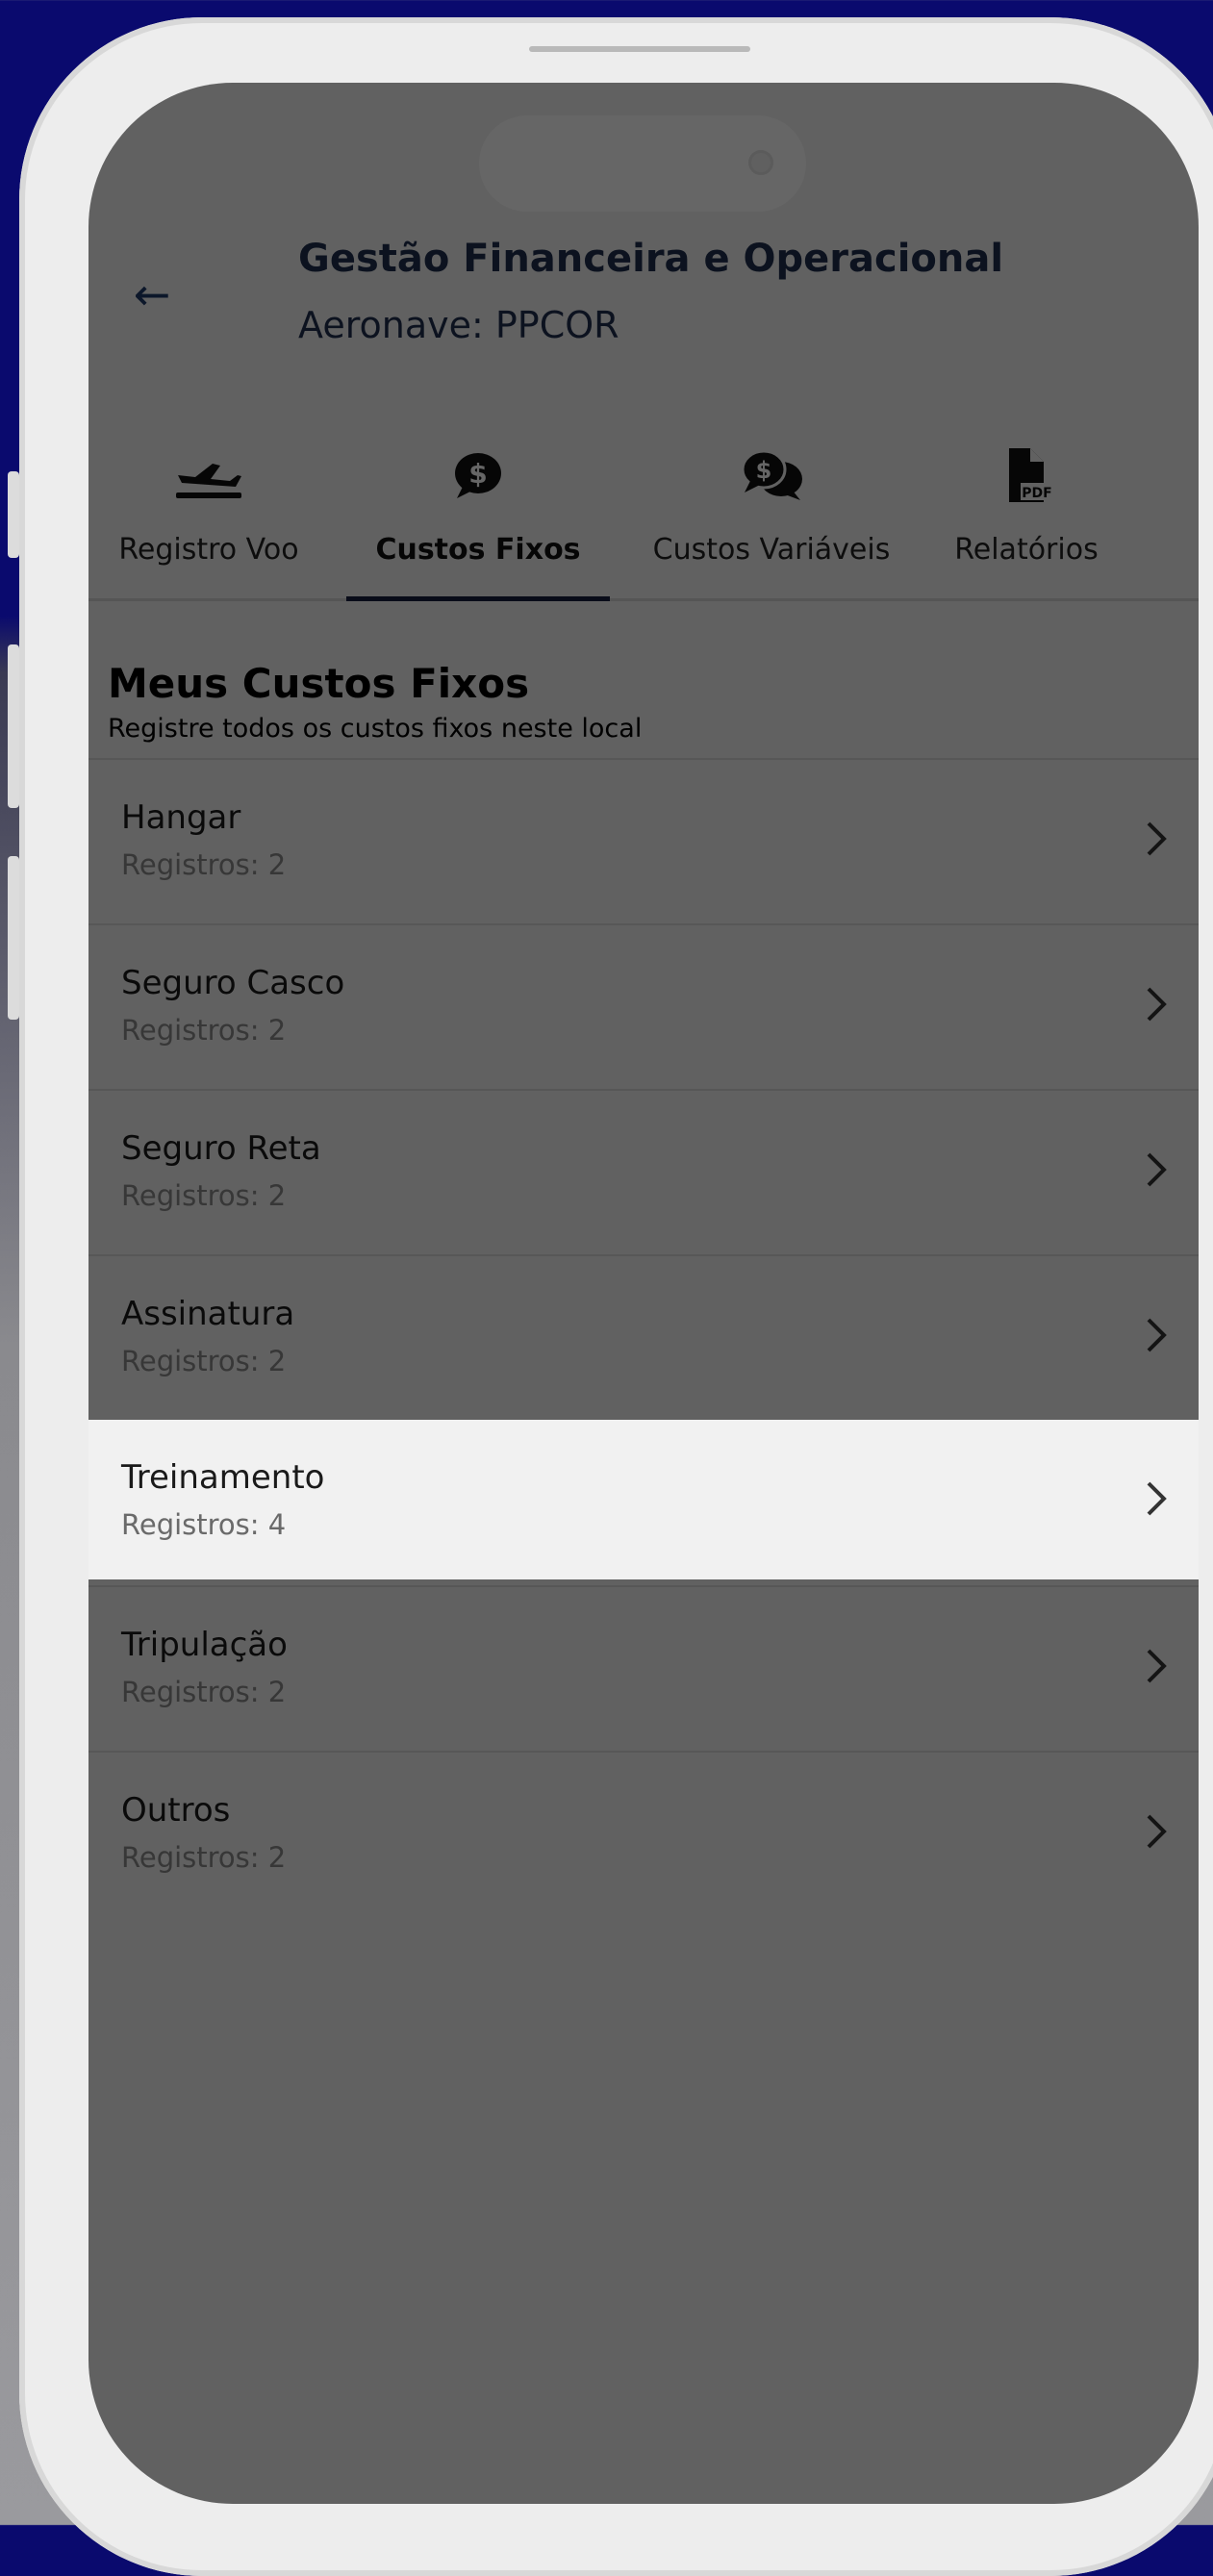 The image size is (1213, 2576). I want to click on phone-volume-up-button, so click(13, 726).